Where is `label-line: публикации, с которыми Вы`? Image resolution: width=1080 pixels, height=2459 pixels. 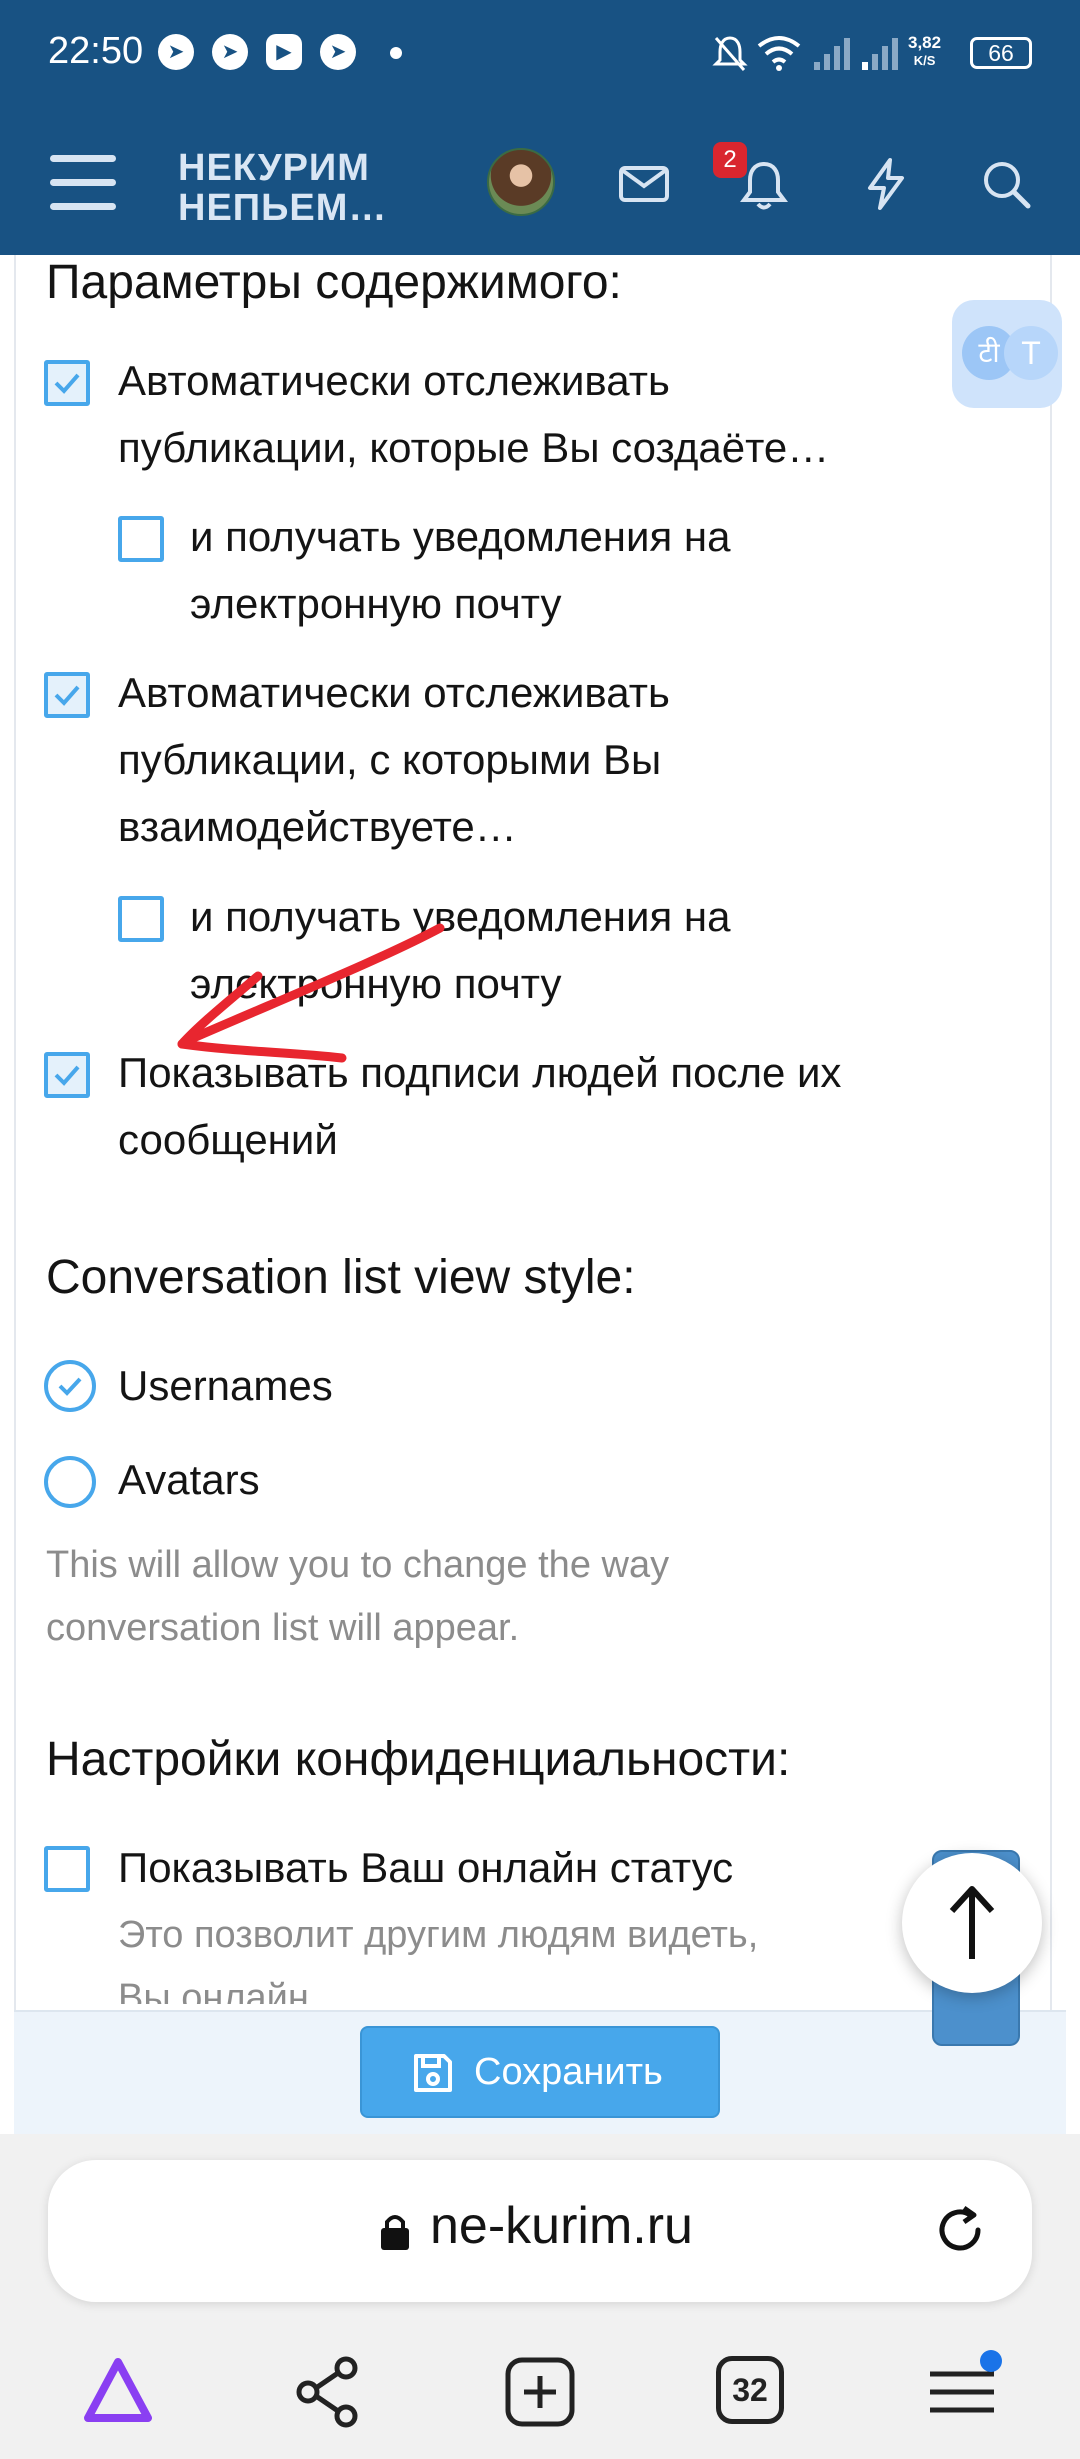
label-line: публикации, с которыми Вы is located at coordinates (390, 759).